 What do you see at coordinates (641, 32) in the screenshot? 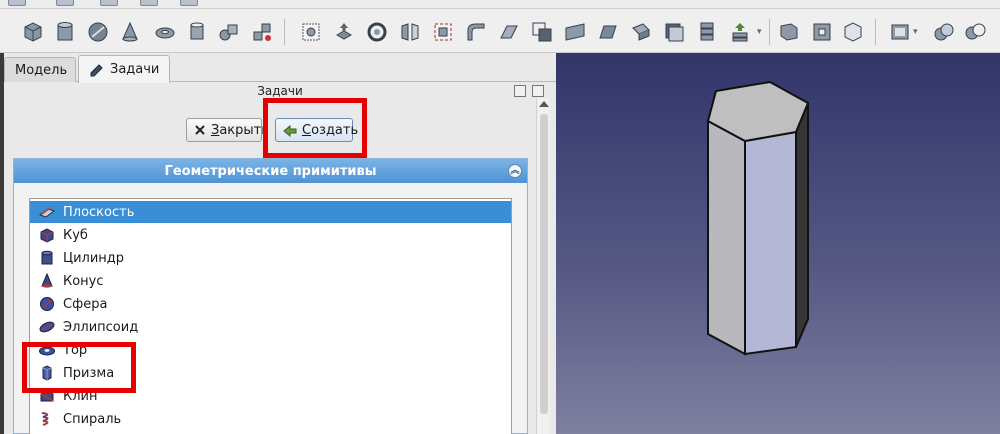
I see `section-icon` at bounding box center [641, 32].